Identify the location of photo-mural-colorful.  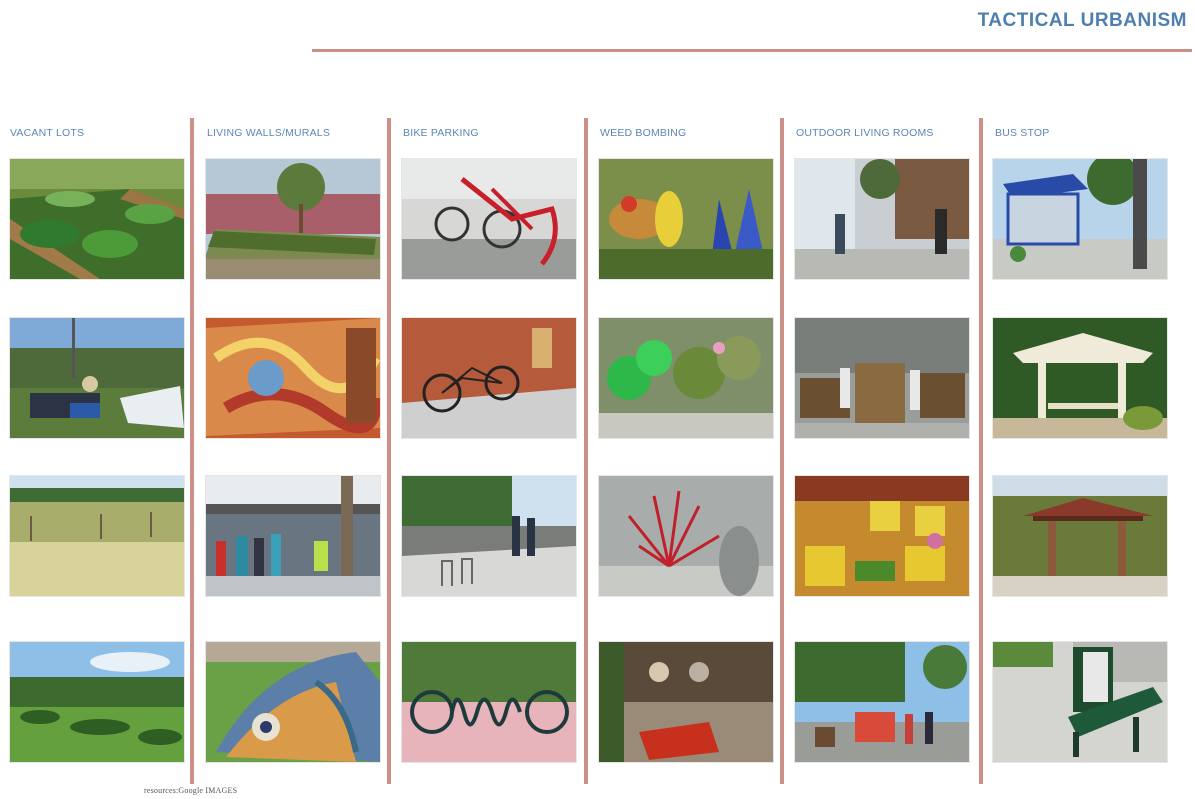
(293, 378).